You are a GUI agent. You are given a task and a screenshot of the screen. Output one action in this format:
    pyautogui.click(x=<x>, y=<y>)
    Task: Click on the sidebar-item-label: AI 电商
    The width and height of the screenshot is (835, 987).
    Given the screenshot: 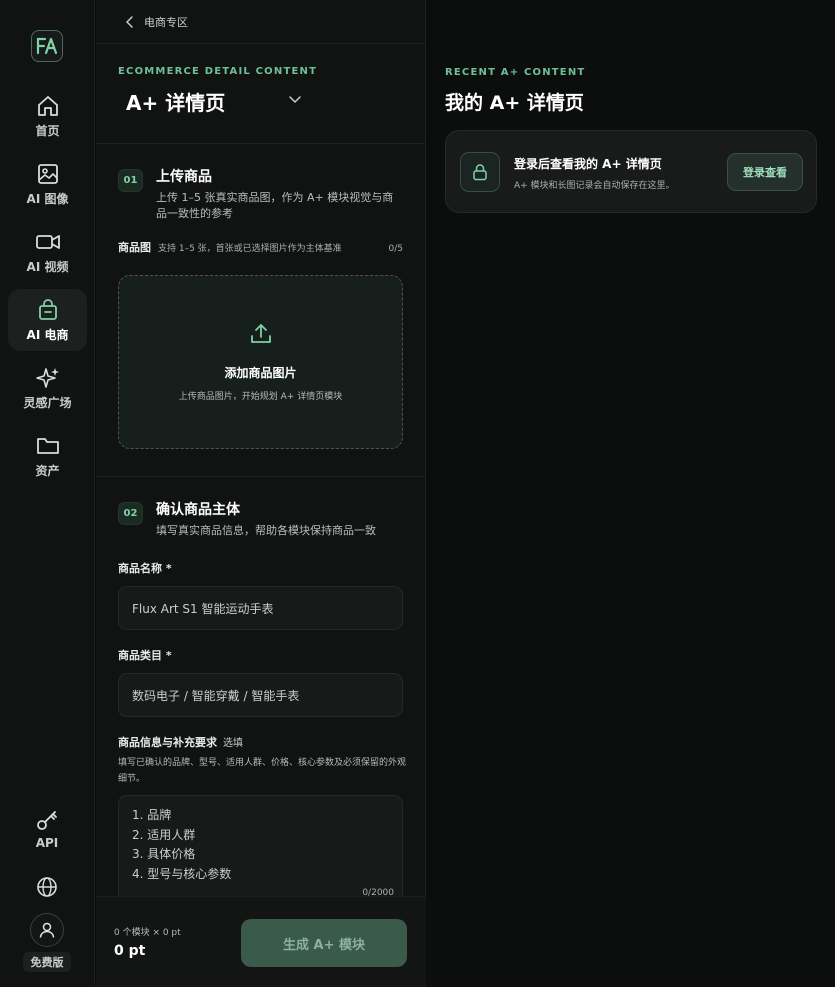 What is the action you would take?
    pyautogui.click(x=47, y=334)
    